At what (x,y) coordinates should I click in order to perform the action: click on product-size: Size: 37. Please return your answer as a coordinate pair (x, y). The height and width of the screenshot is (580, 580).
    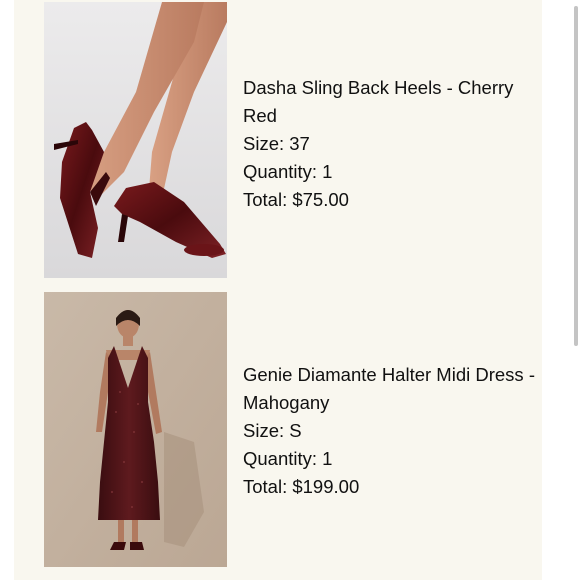
    Looking at the image, I should click on (276, 143).